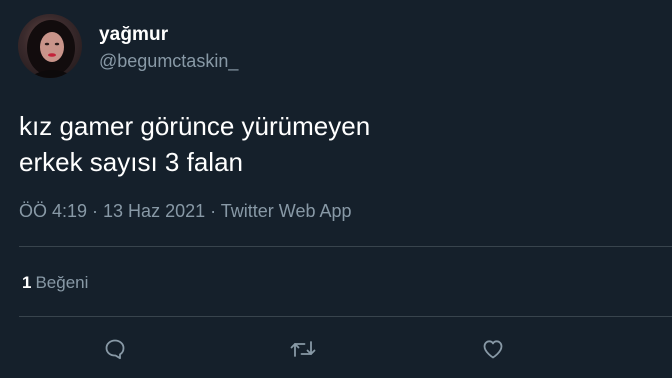 This screenshot has width=672, height=378. I want to click on heart-icon, so click(493, 349).